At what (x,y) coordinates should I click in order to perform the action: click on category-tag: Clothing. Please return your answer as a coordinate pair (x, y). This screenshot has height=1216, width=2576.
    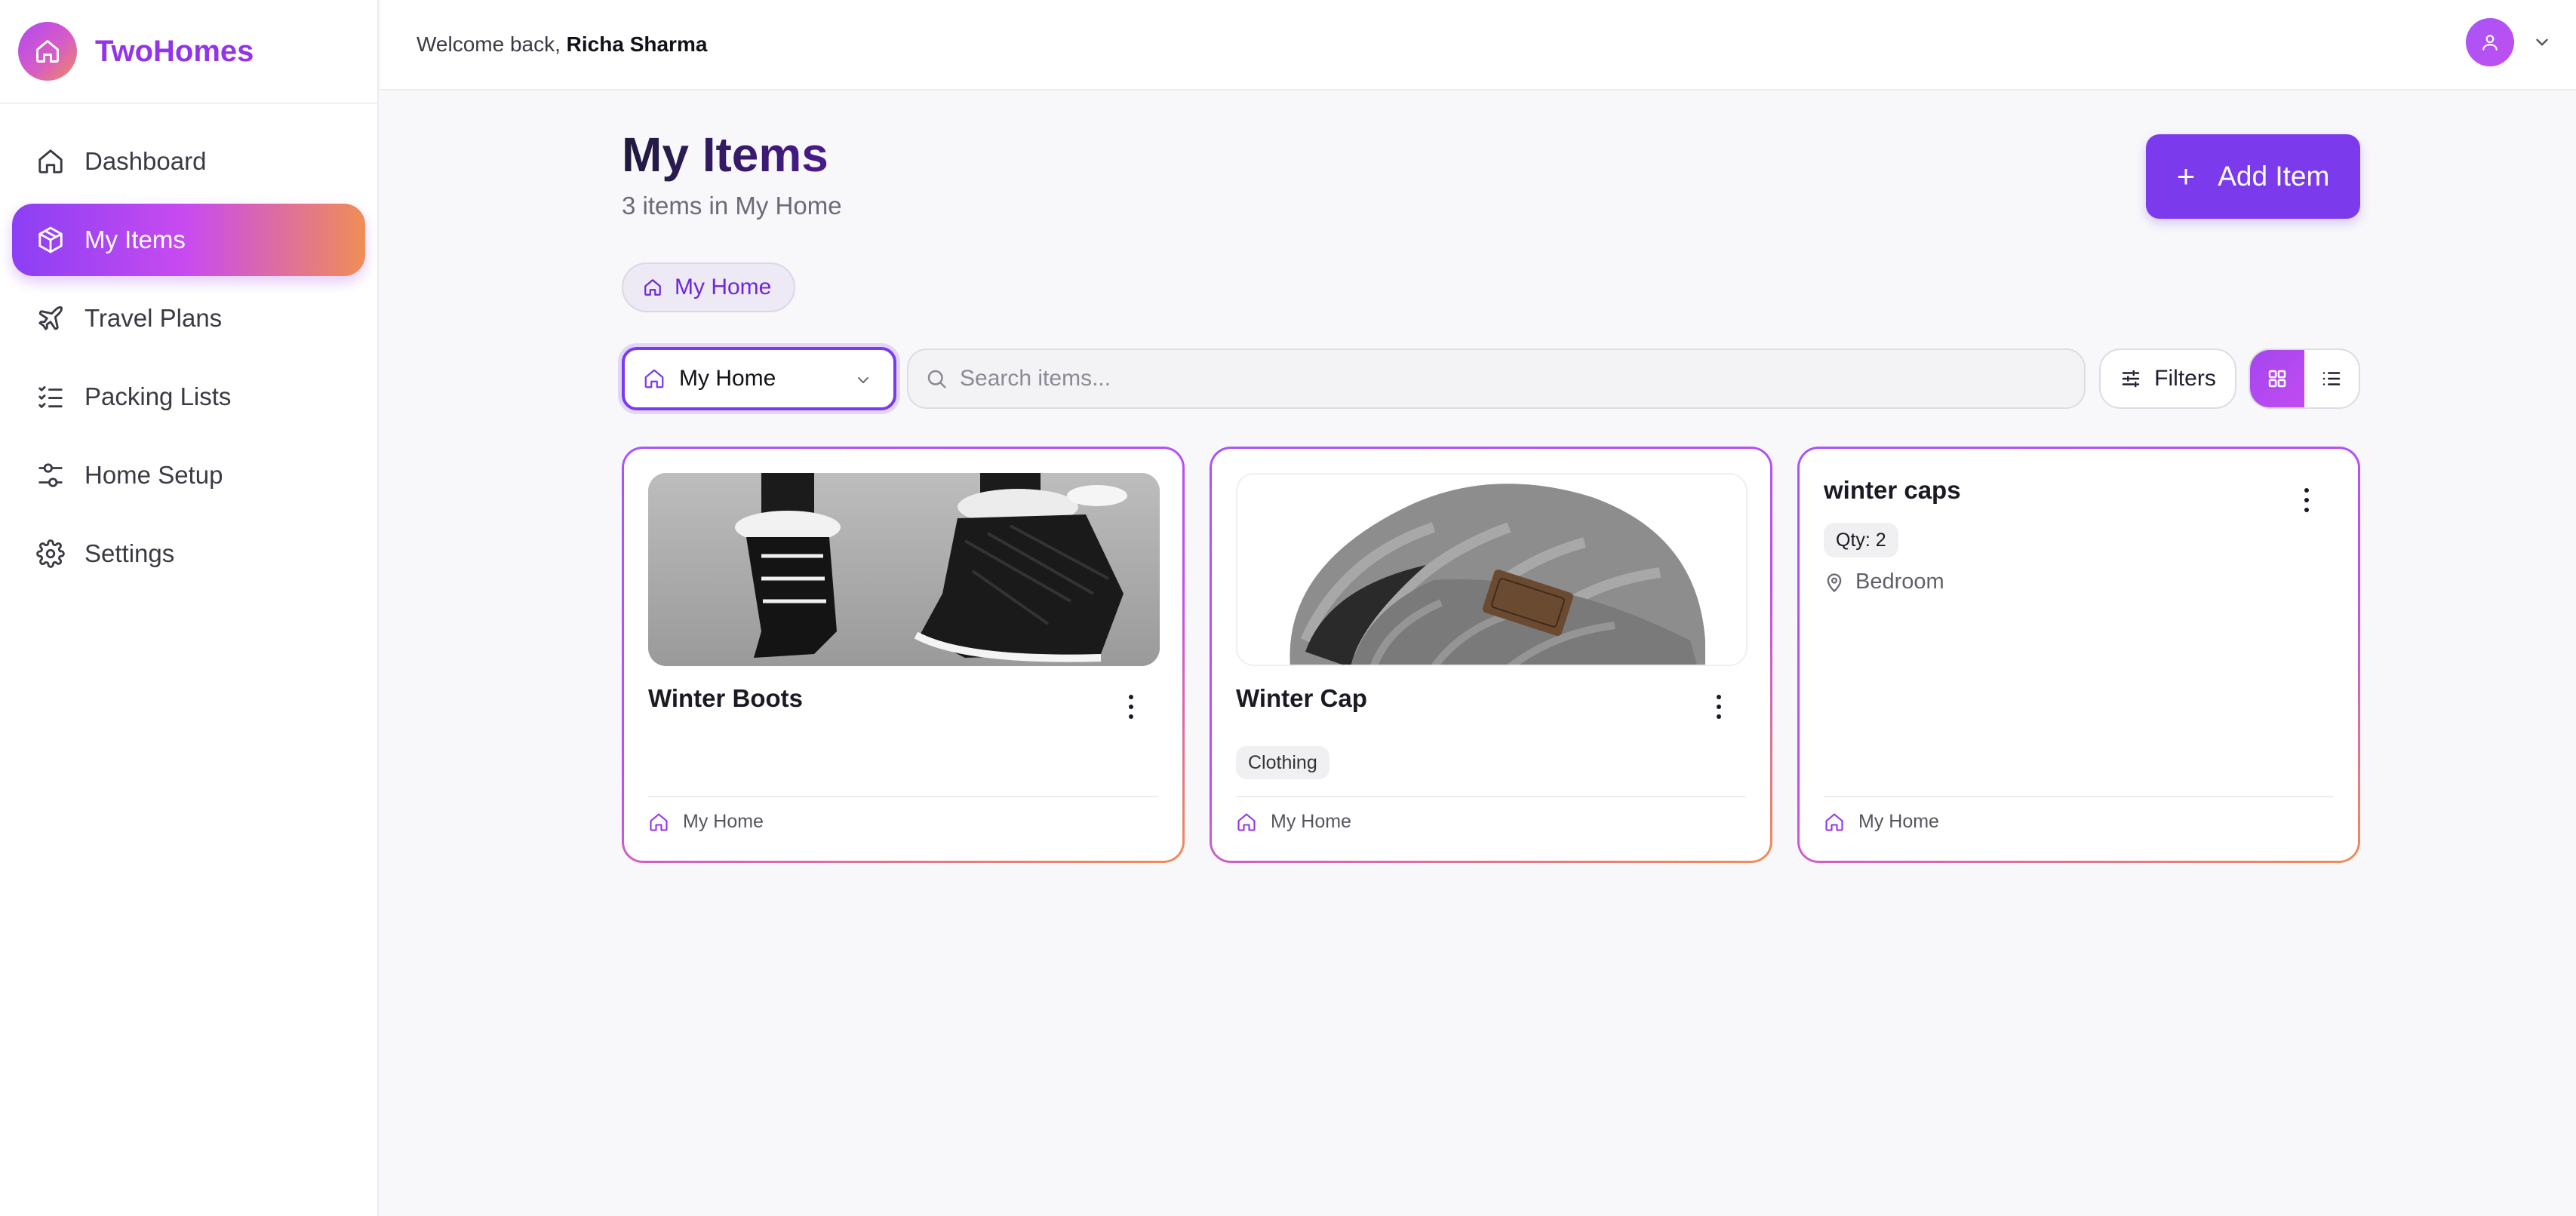
    Looking at the image, I should click on (1282, 762).